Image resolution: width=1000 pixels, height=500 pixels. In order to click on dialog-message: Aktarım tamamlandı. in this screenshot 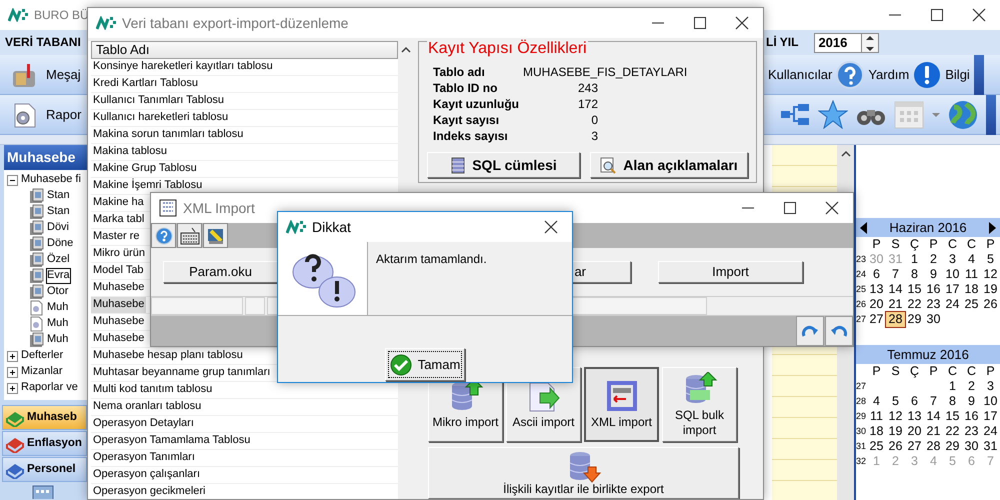, I will do `click(431, 259)`.